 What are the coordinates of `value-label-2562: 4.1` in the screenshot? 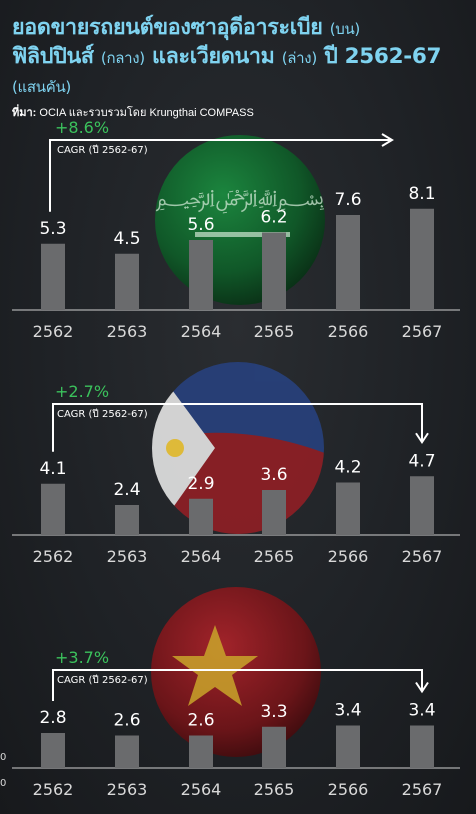 It's located at (52, 469).